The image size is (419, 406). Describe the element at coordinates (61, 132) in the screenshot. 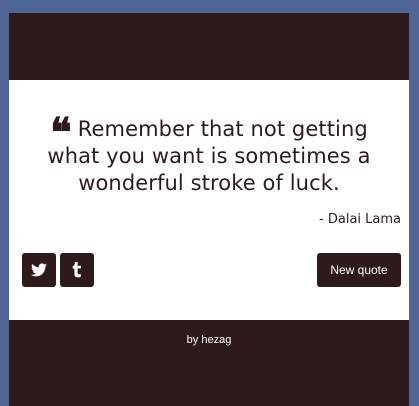

I see `quote-left-icon: ❝` at that location.